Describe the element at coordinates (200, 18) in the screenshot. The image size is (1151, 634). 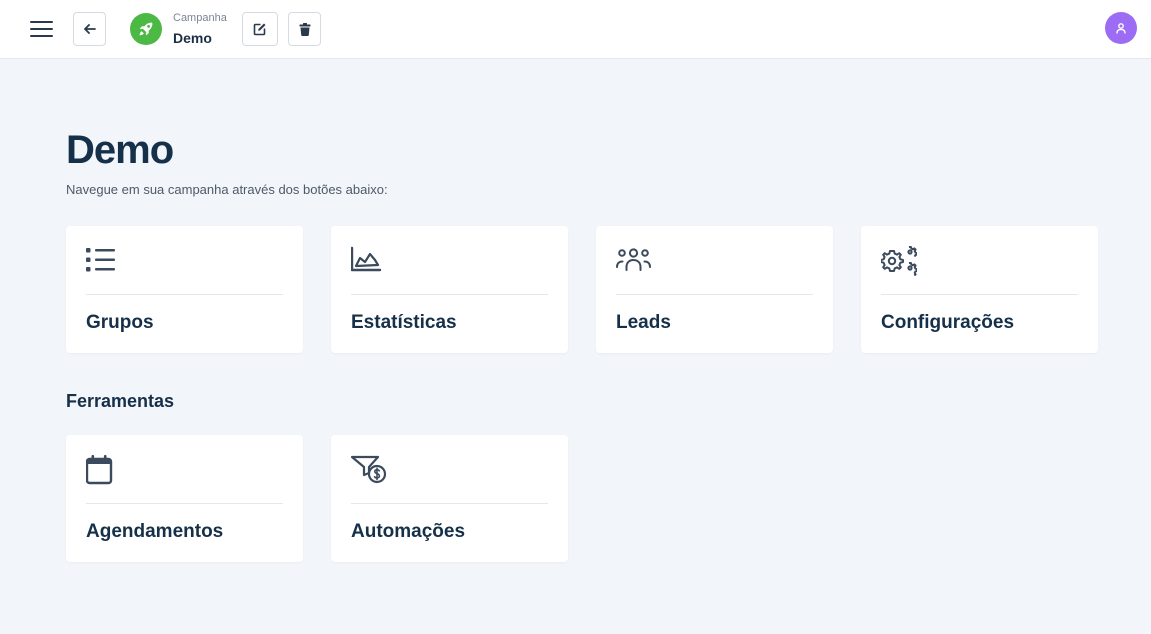
I see `campaign-kicker: Campanha` at that location.